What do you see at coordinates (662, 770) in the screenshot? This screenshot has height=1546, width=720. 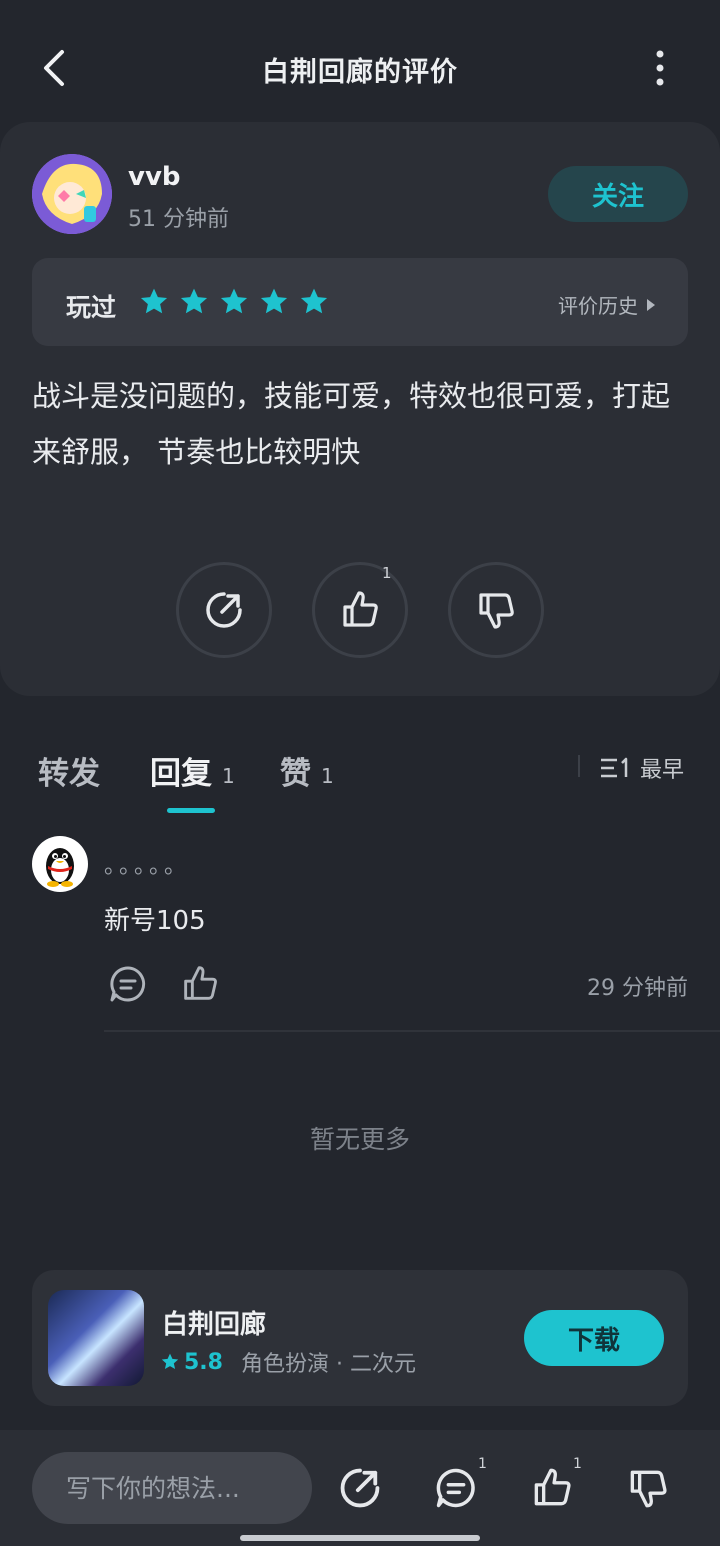 I see `sort-label: 最早` at bounding box center [662, 770].